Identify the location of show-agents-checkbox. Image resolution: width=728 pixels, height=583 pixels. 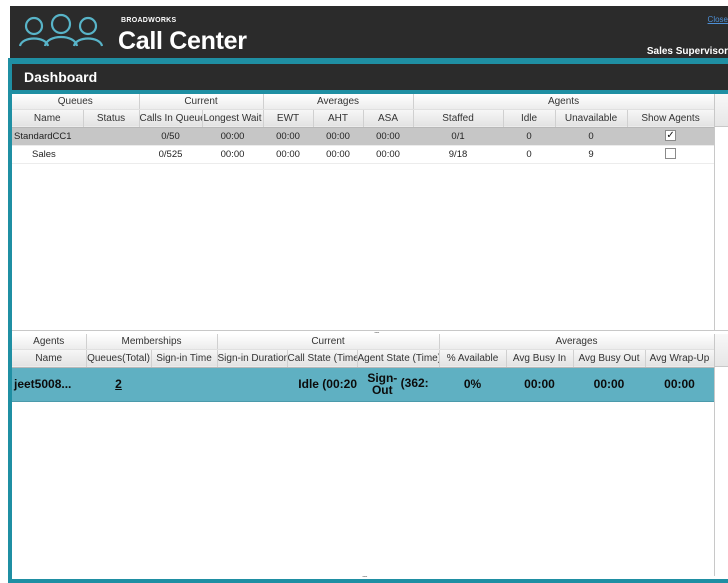
(671, 154).